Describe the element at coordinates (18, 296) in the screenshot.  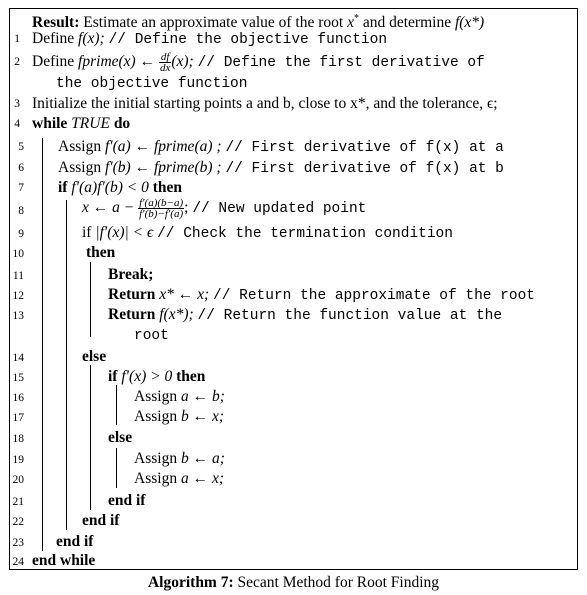
I see `line-number: 12` at that location.